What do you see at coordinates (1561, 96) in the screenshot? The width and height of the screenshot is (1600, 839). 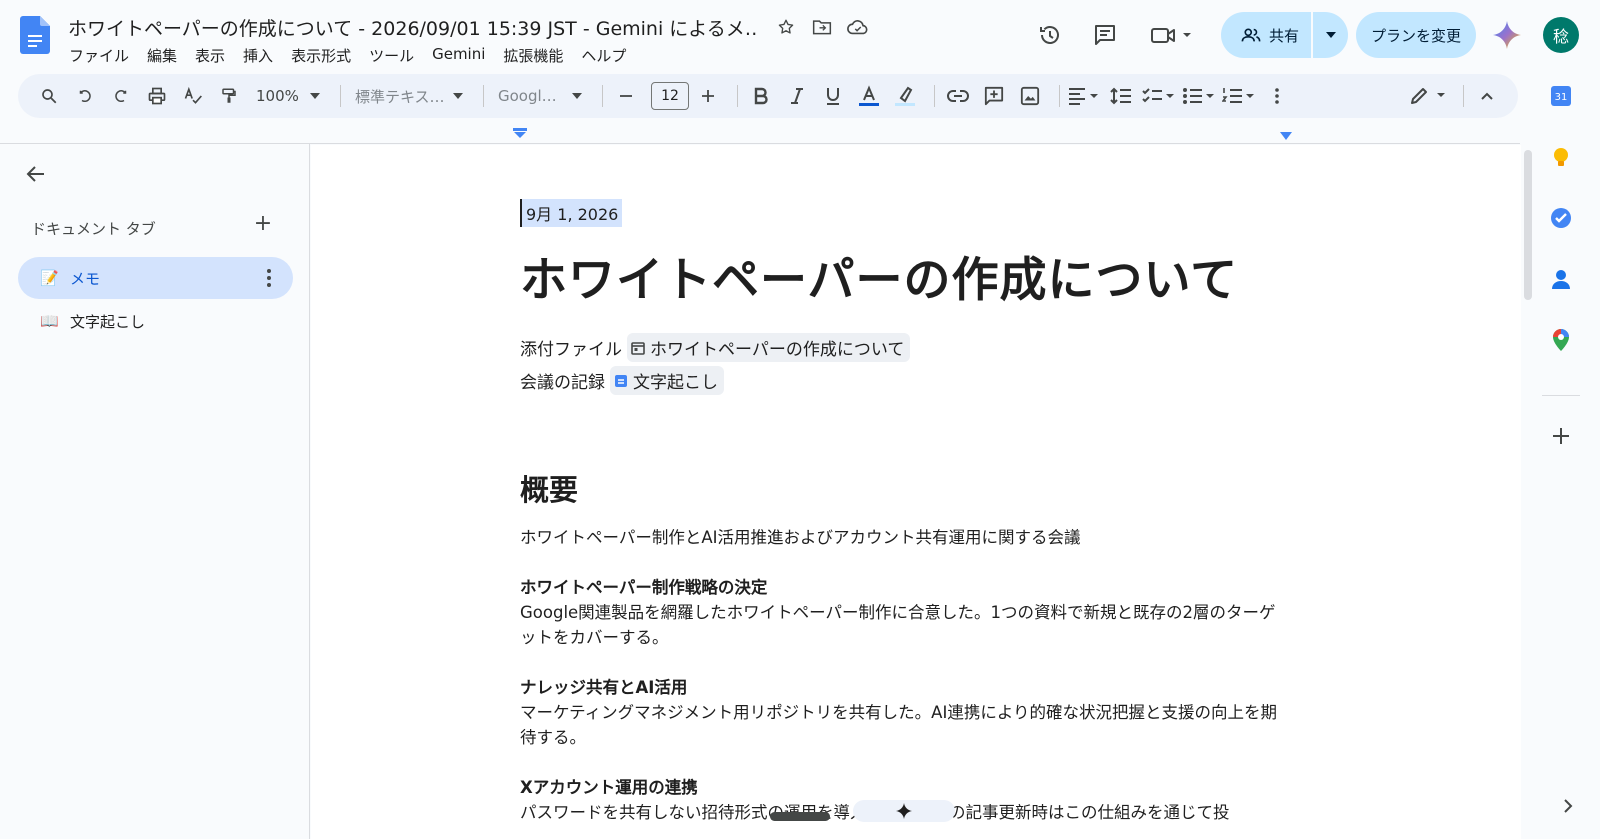 I see `calendar-app-icon: 31` at bounding box center [1561, 96].